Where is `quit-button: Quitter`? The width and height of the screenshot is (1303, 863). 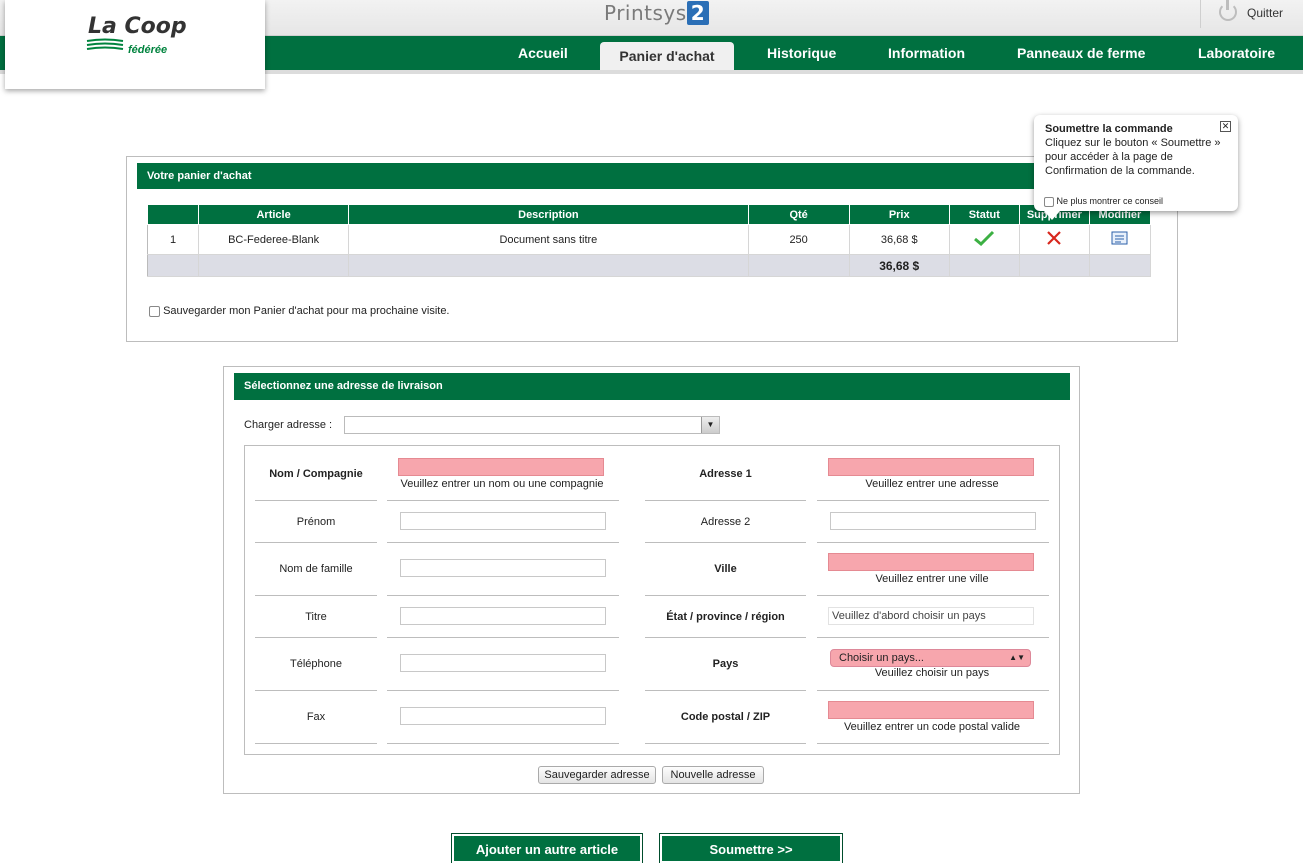 quit-button: Quitter is located at coordinates (1251, 14).